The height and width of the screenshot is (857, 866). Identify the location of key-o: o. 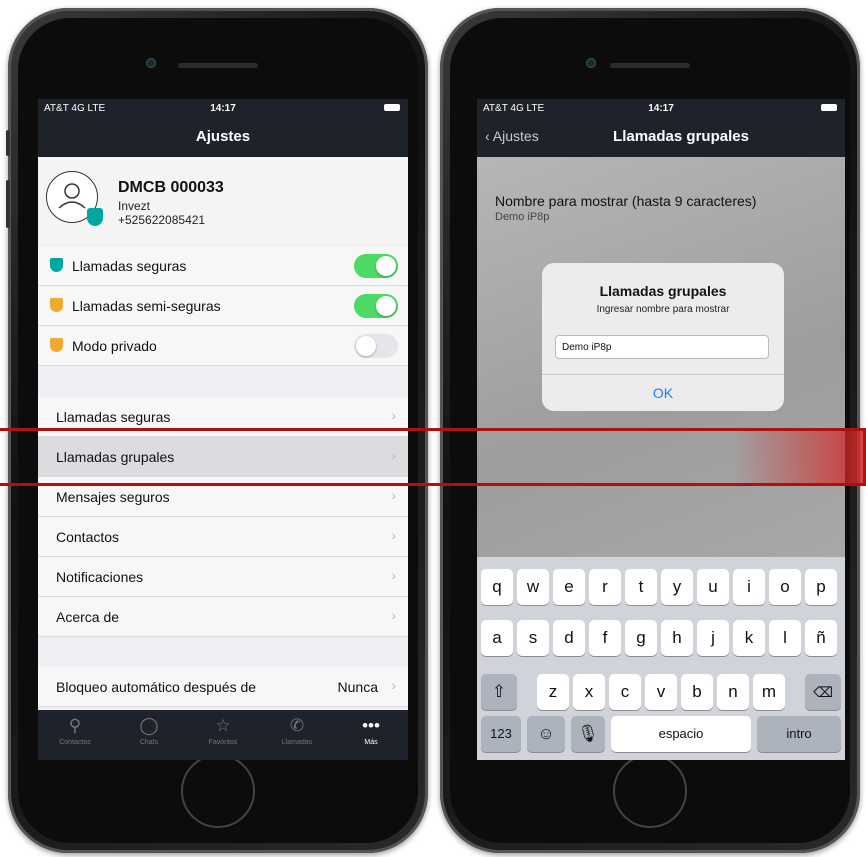
(785, 587).